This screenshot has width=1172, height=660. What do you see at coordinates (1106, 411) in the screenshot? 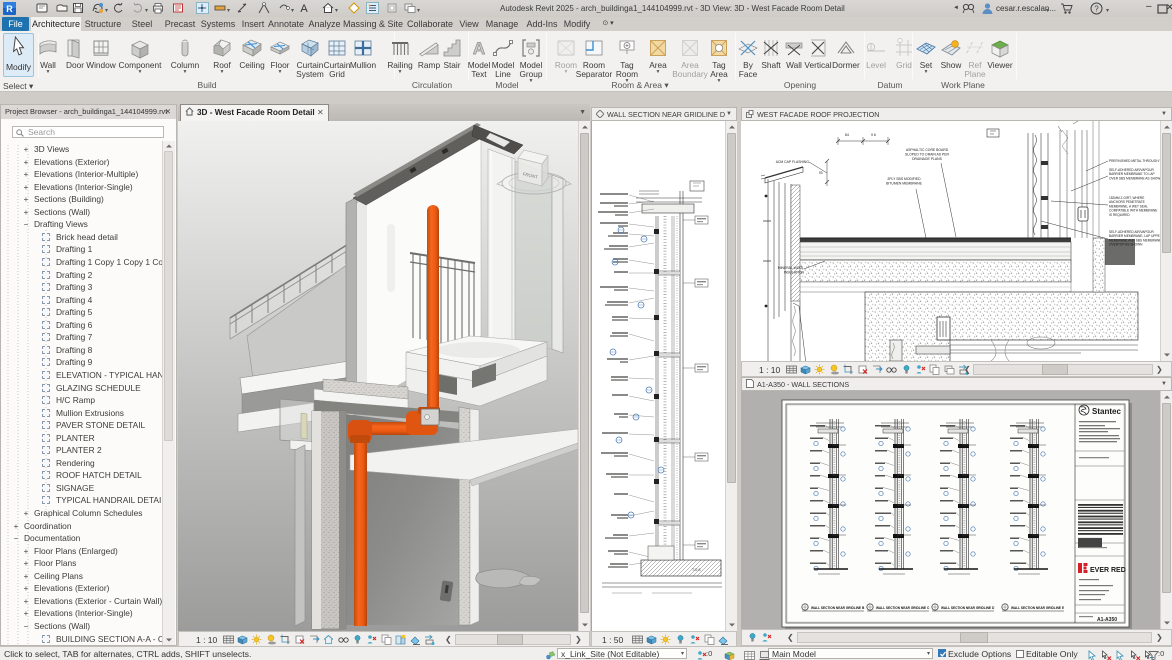
I see `svg-text: Stantec` at bounding box center [1106, 411].